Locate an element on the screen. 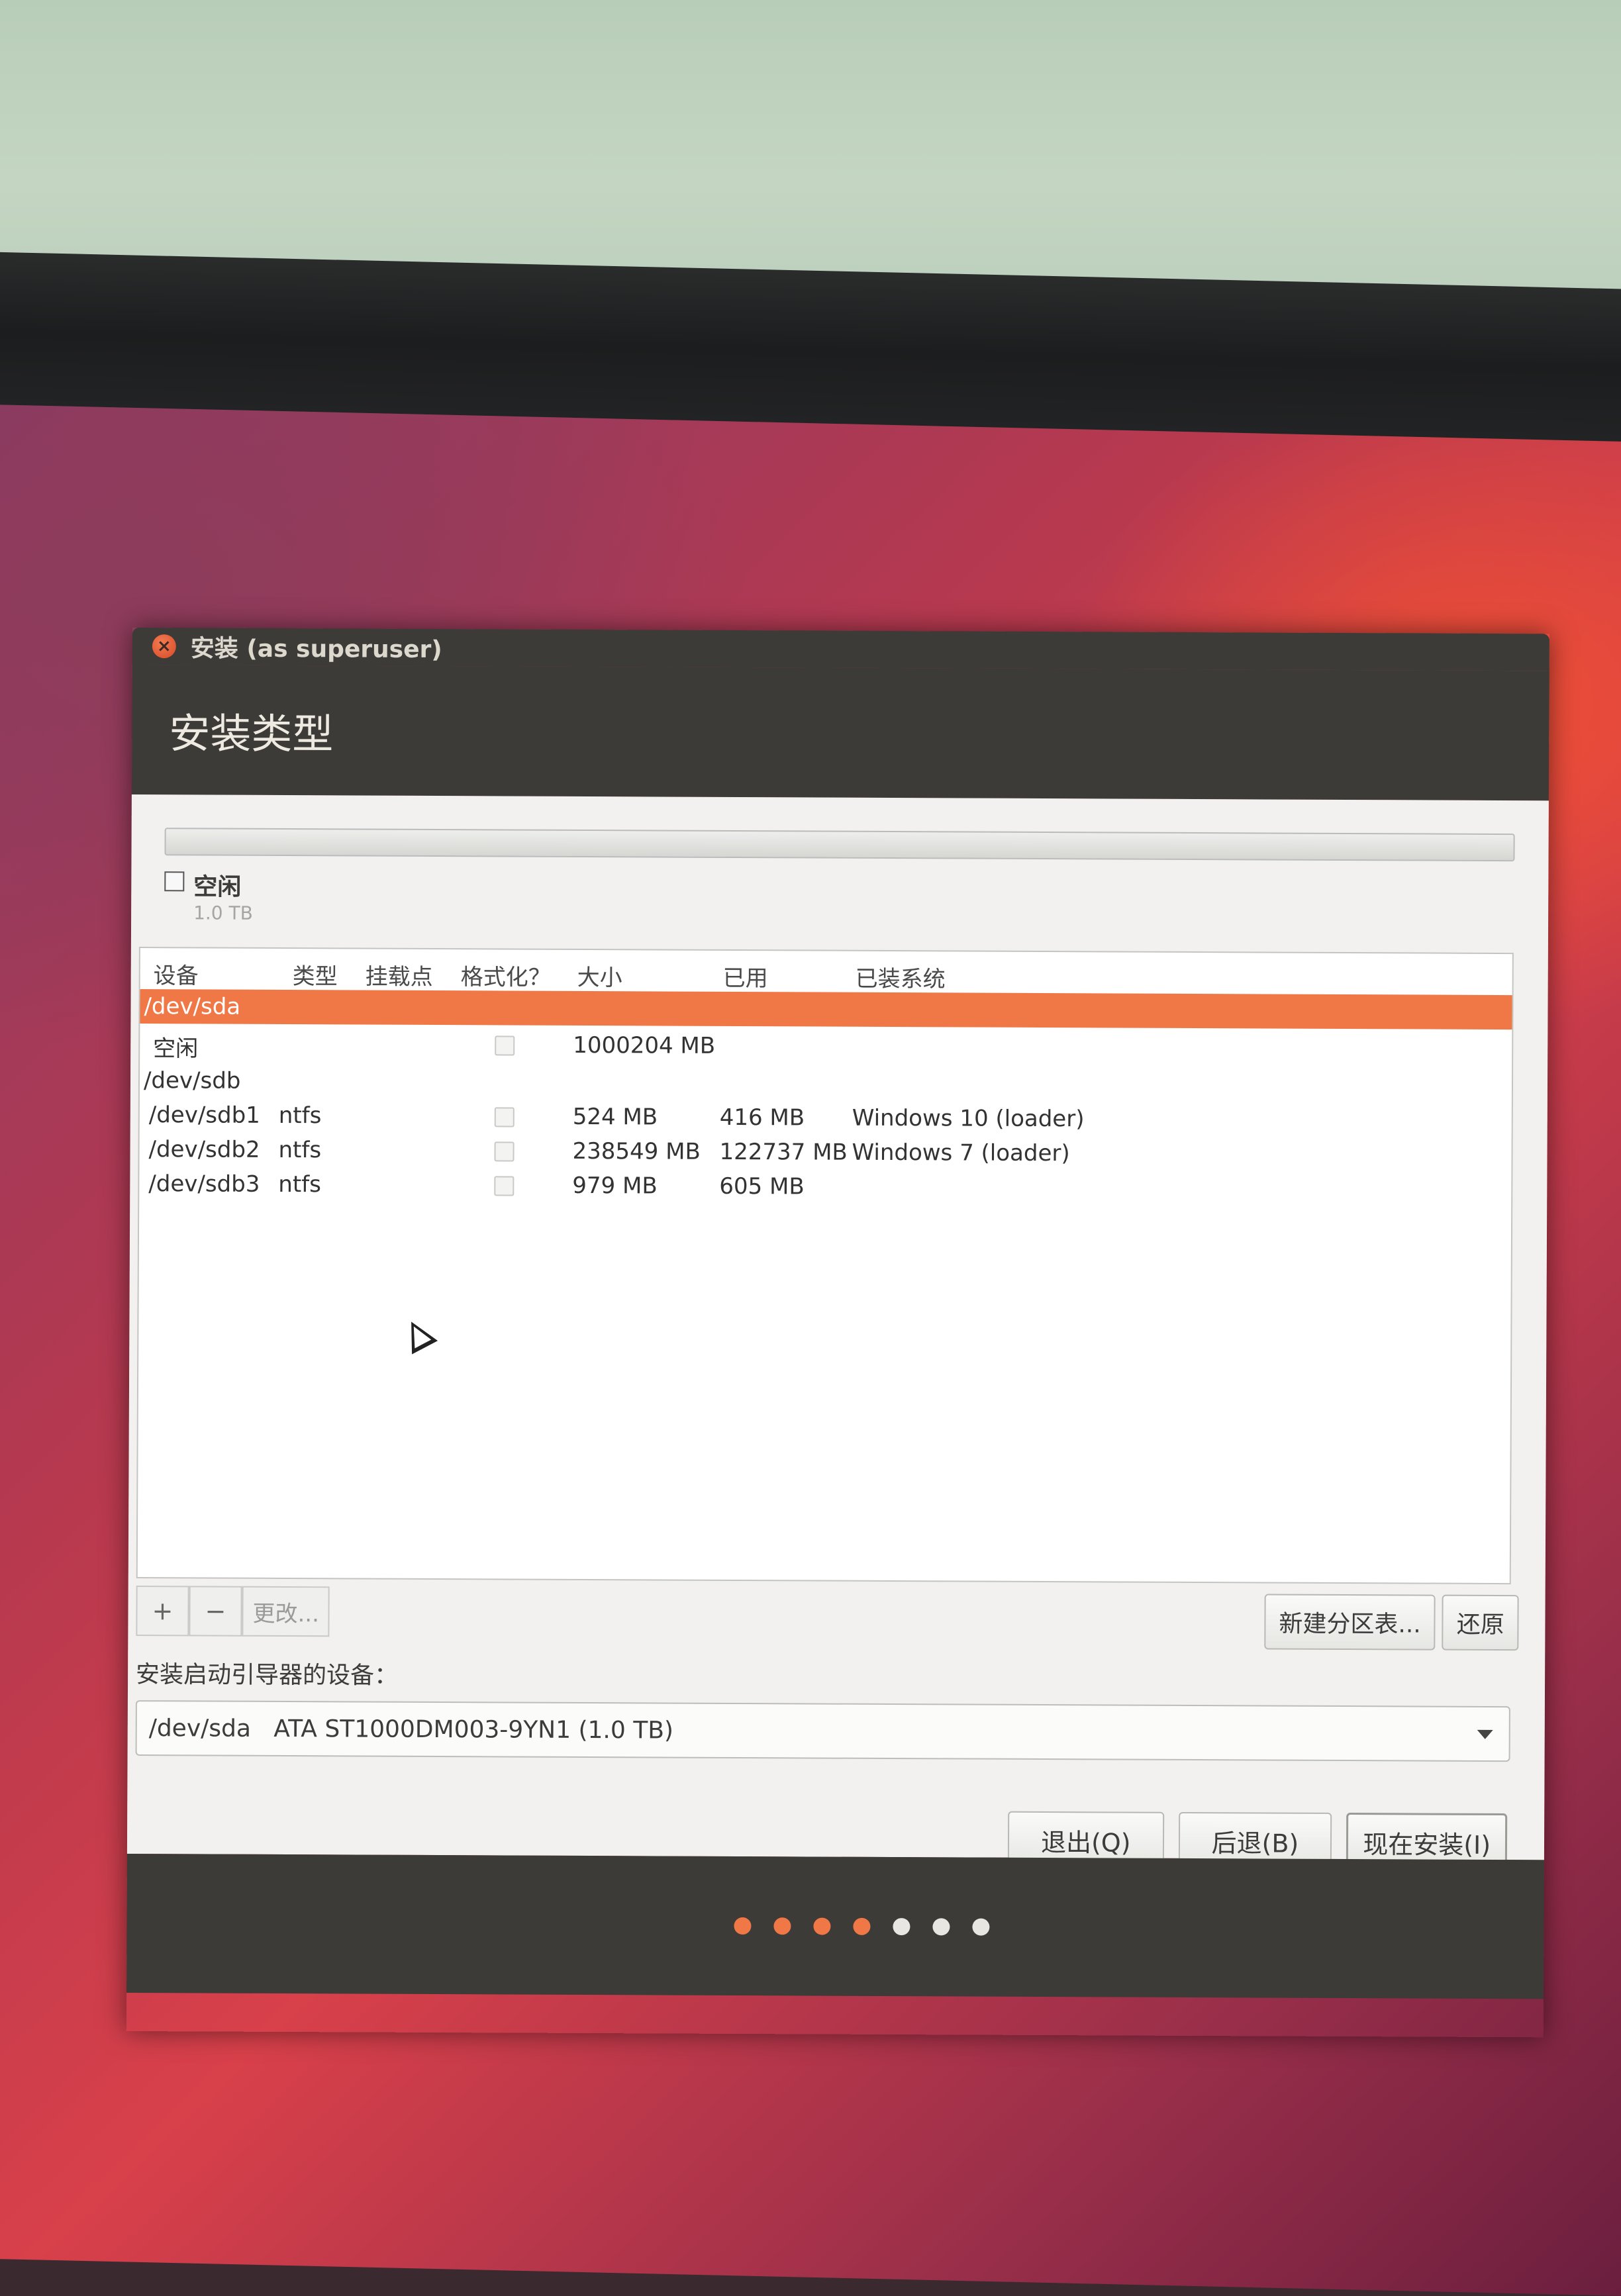 Image resolution: width=1621 pixels, height=2296 pixels. cell-device: /dev/sda is located at coordinates (192, 1006).